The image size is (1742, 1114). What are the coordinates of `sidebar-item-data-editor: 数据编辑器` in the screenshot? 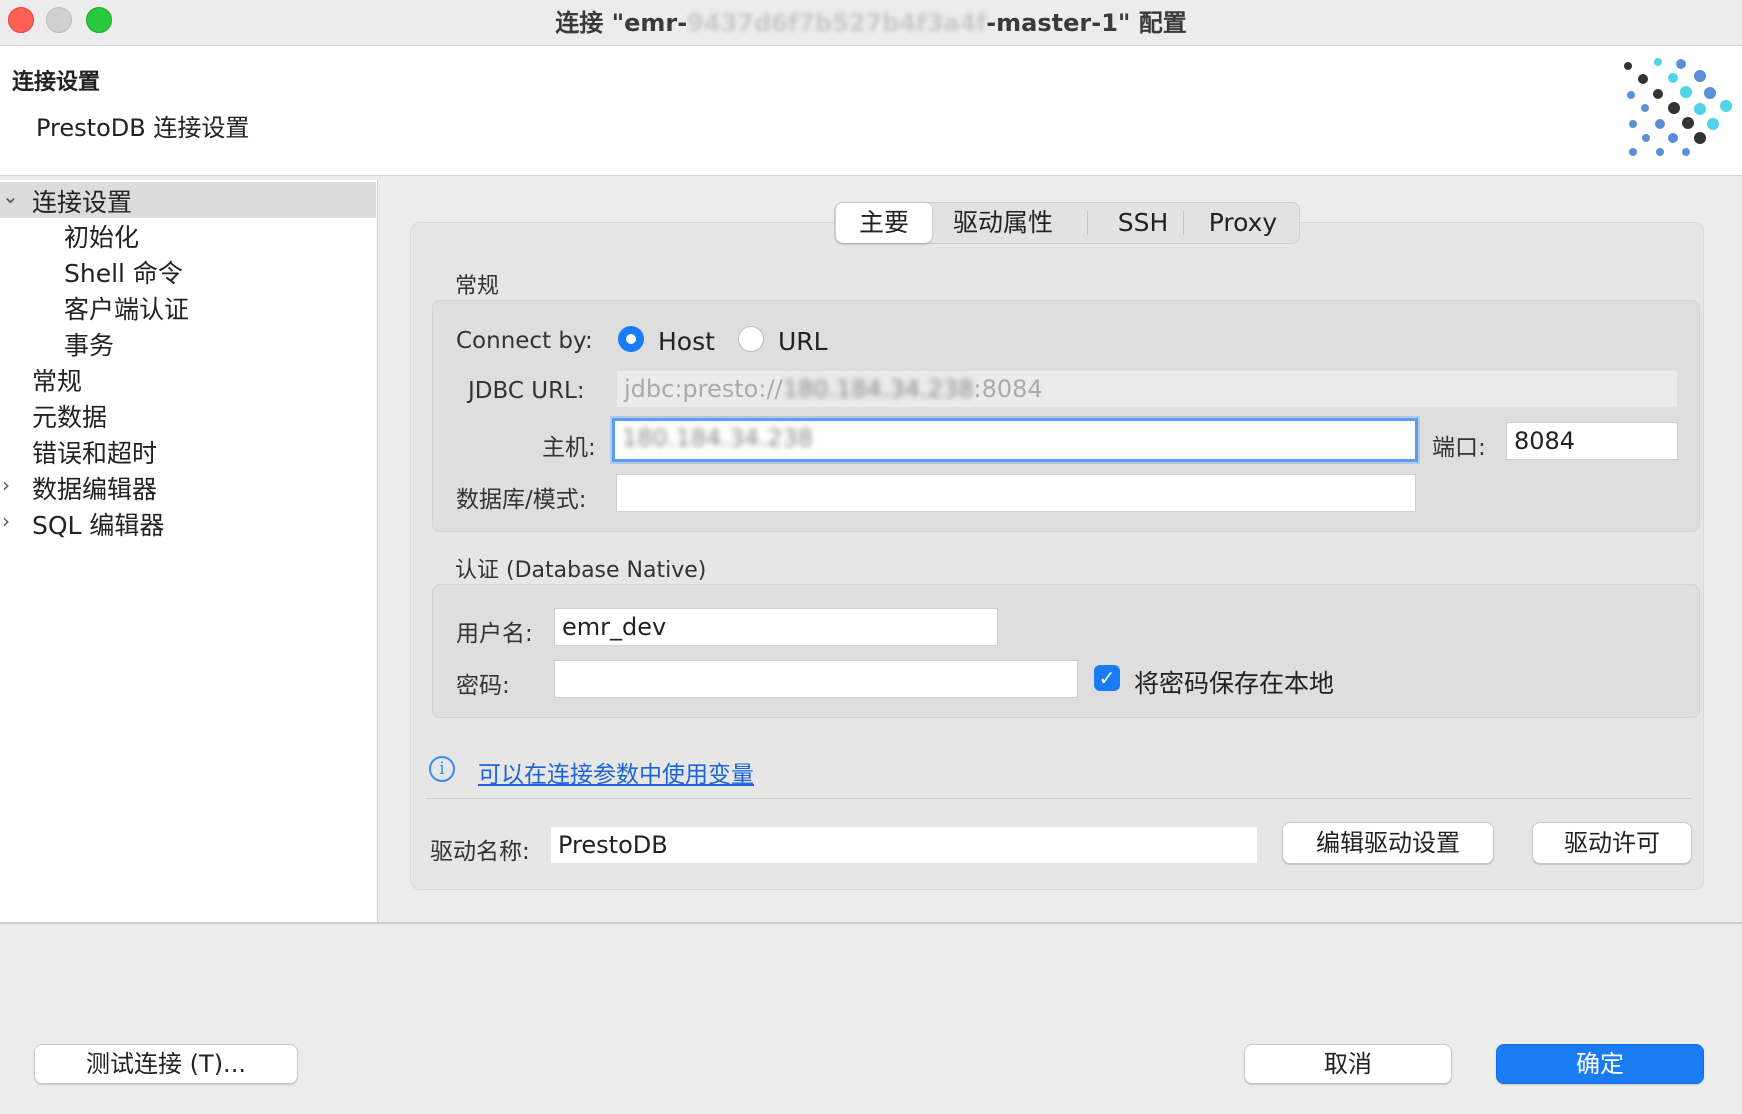 It's located at (94, 488).